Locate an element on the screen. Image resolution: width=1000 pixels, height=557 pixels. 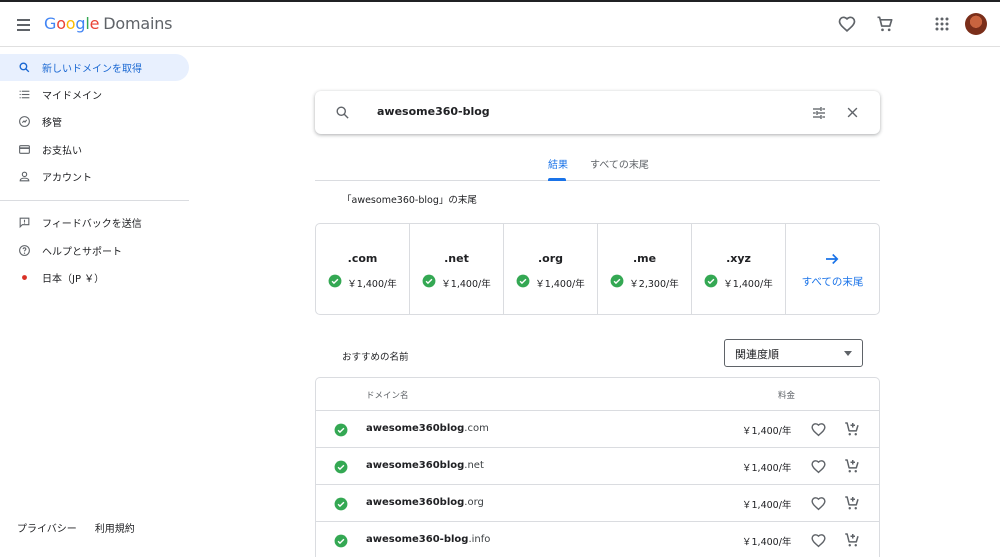
domain-tld: .org is located at coordinates (474, 502).